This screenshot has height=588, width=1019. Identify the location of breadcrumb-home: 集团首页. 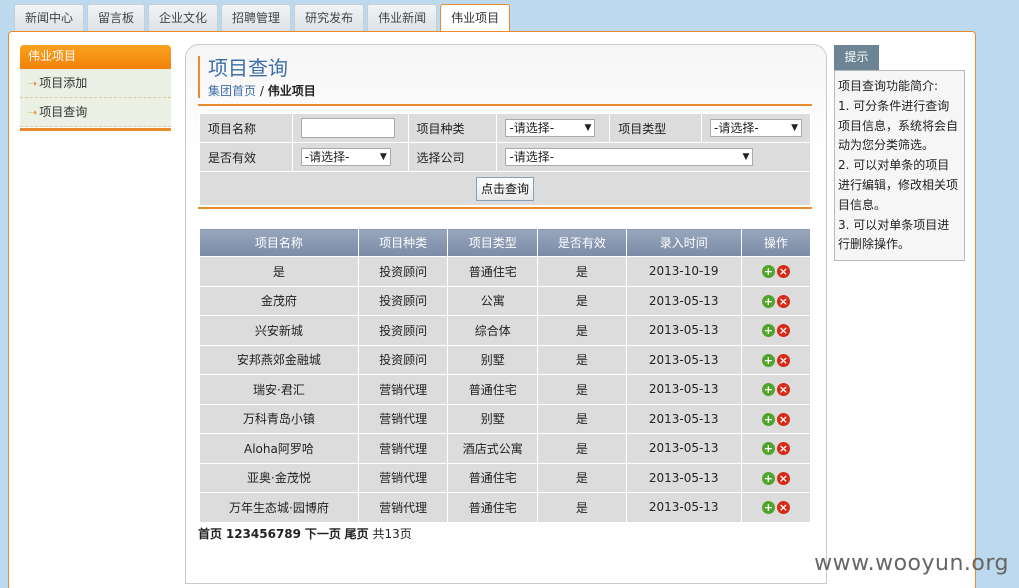
(232, 91).